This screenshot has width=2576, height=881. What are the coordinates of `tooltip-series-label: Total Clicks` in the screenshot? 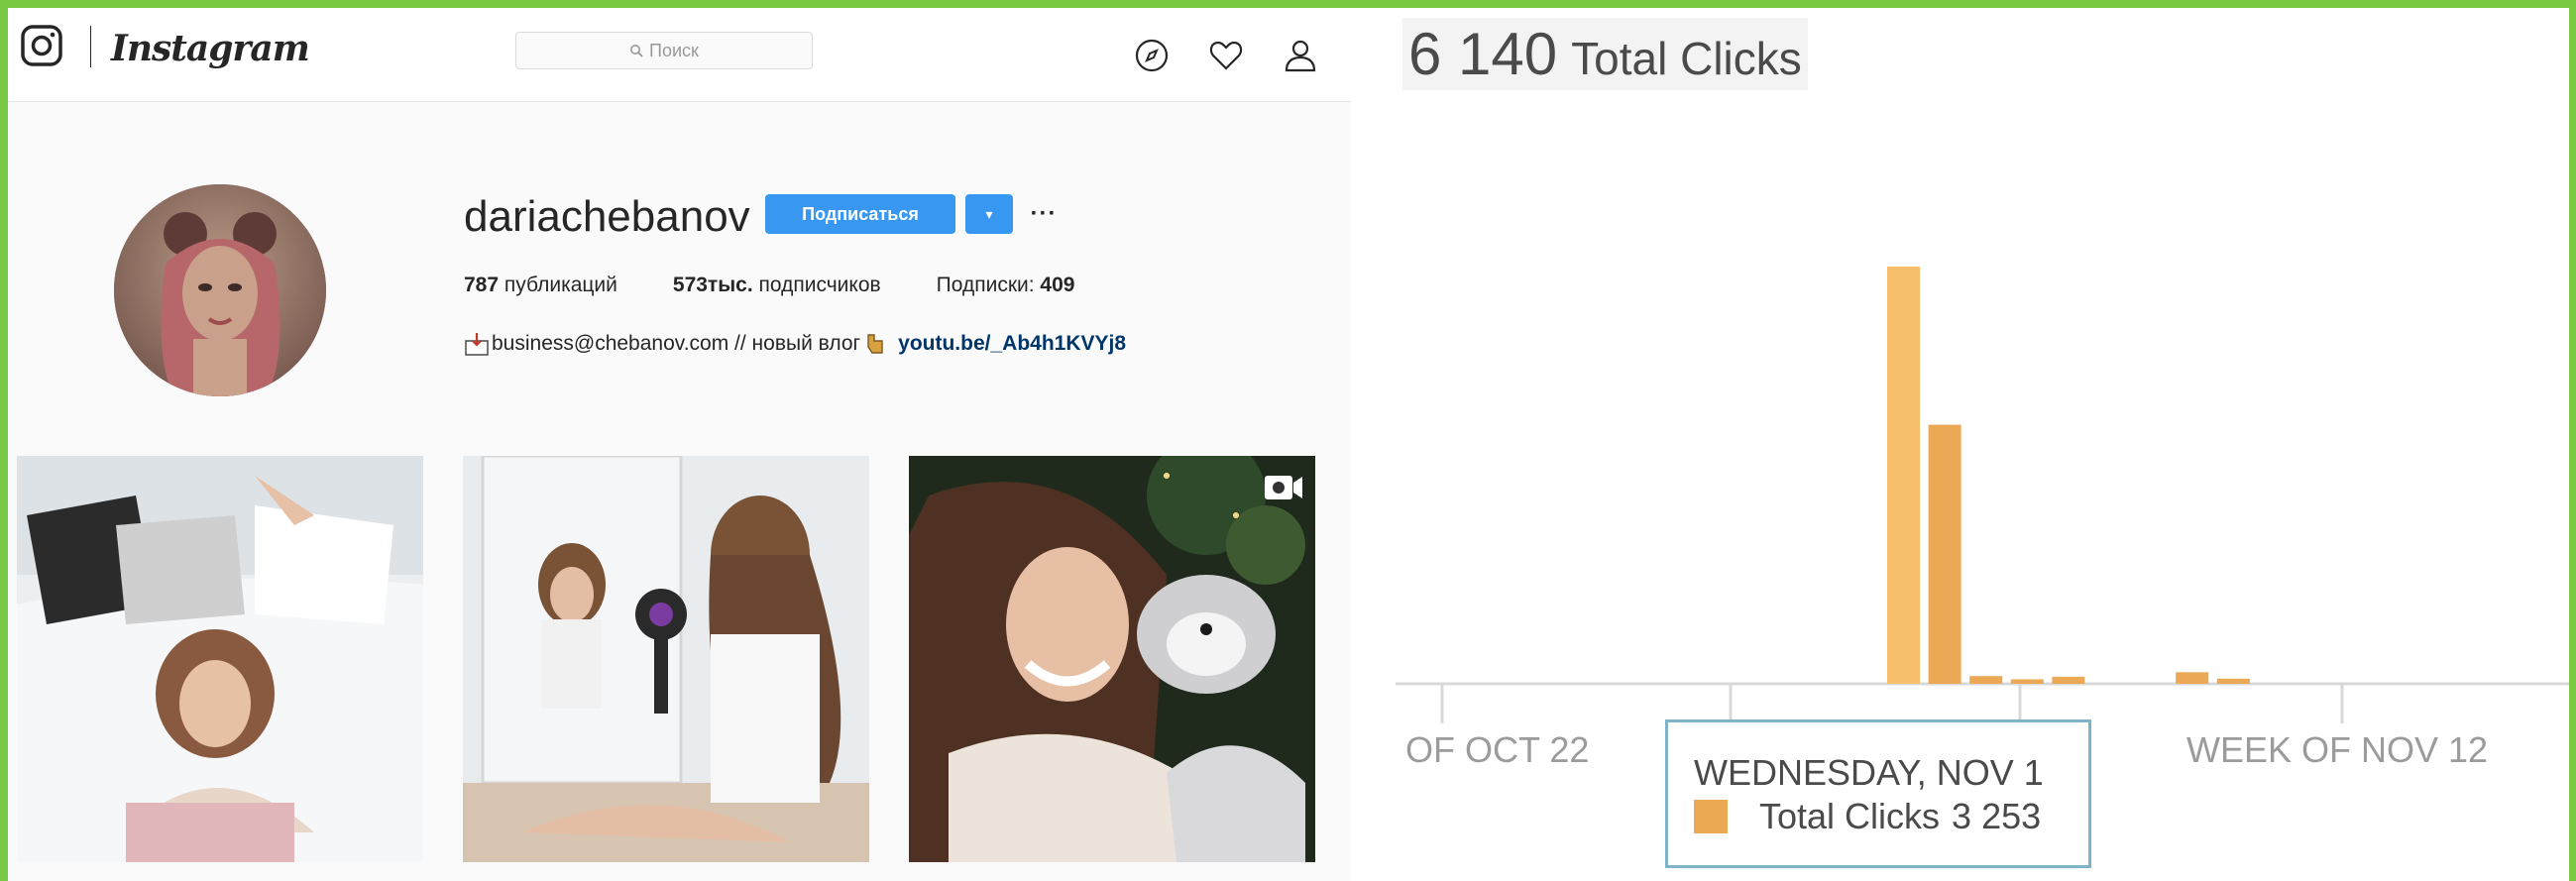 It's located at (1850, 816).